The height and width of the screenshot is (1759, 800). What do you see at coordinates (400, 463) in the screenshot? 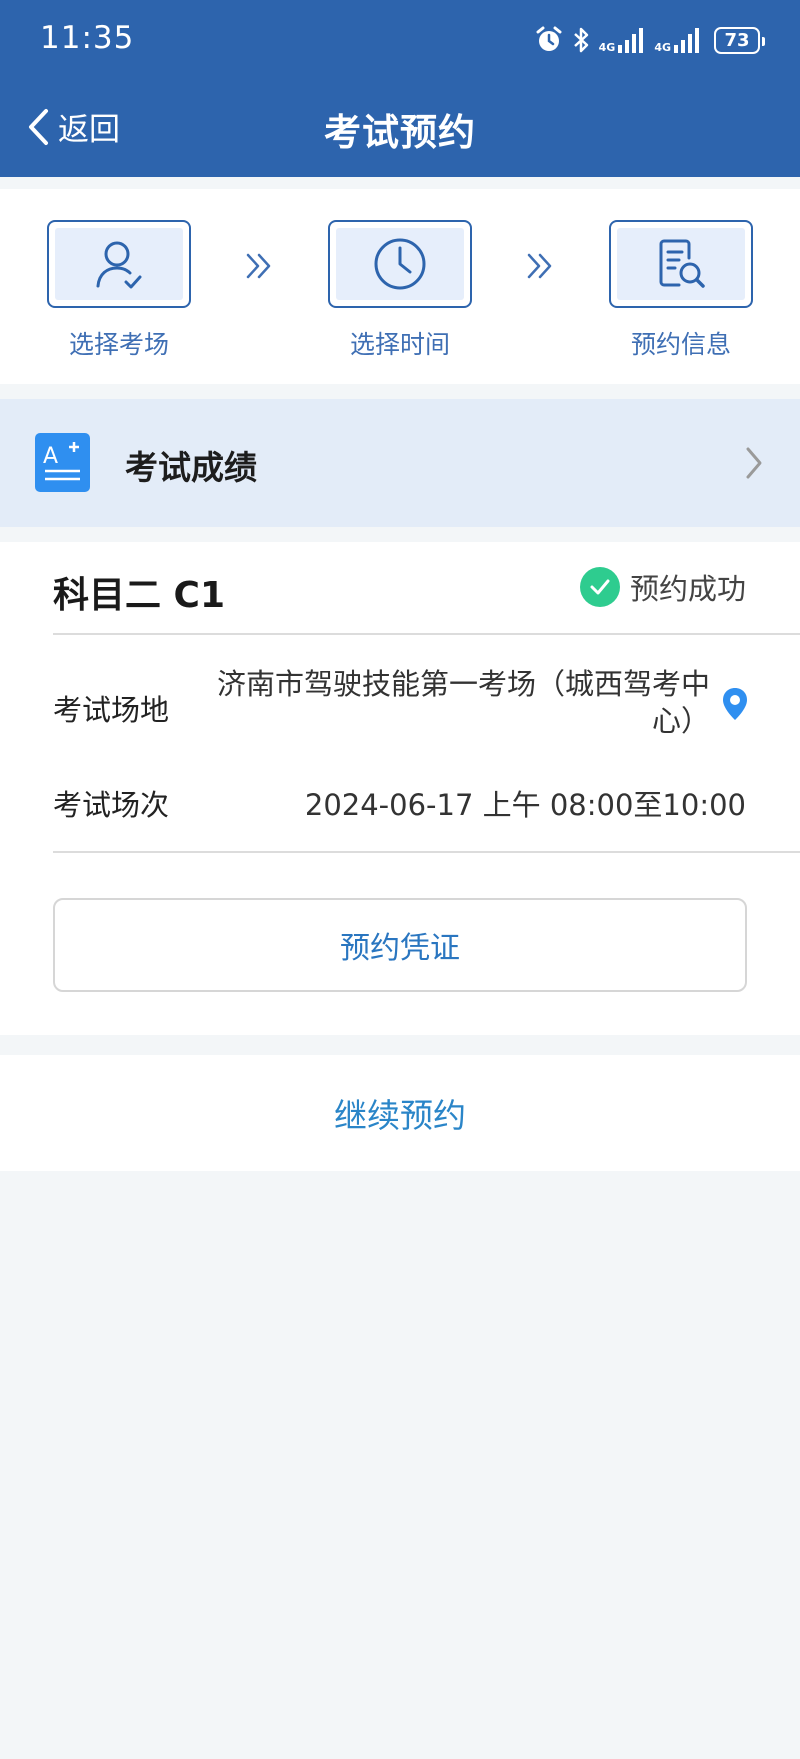
I see `exam-score-entry: A 考试成绩` at bounding box center [400, 463].